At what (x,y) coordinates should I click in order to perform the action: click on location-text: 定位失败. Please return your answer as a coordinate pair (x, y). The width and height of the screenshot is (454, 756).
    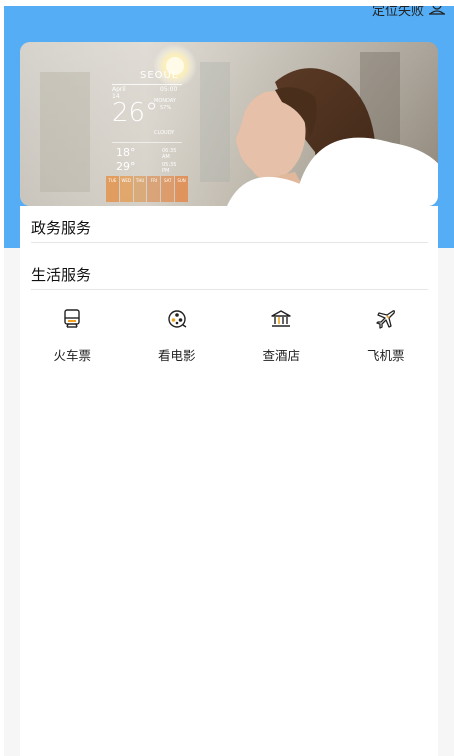
    Looking at the image, I should click on (397, 12).